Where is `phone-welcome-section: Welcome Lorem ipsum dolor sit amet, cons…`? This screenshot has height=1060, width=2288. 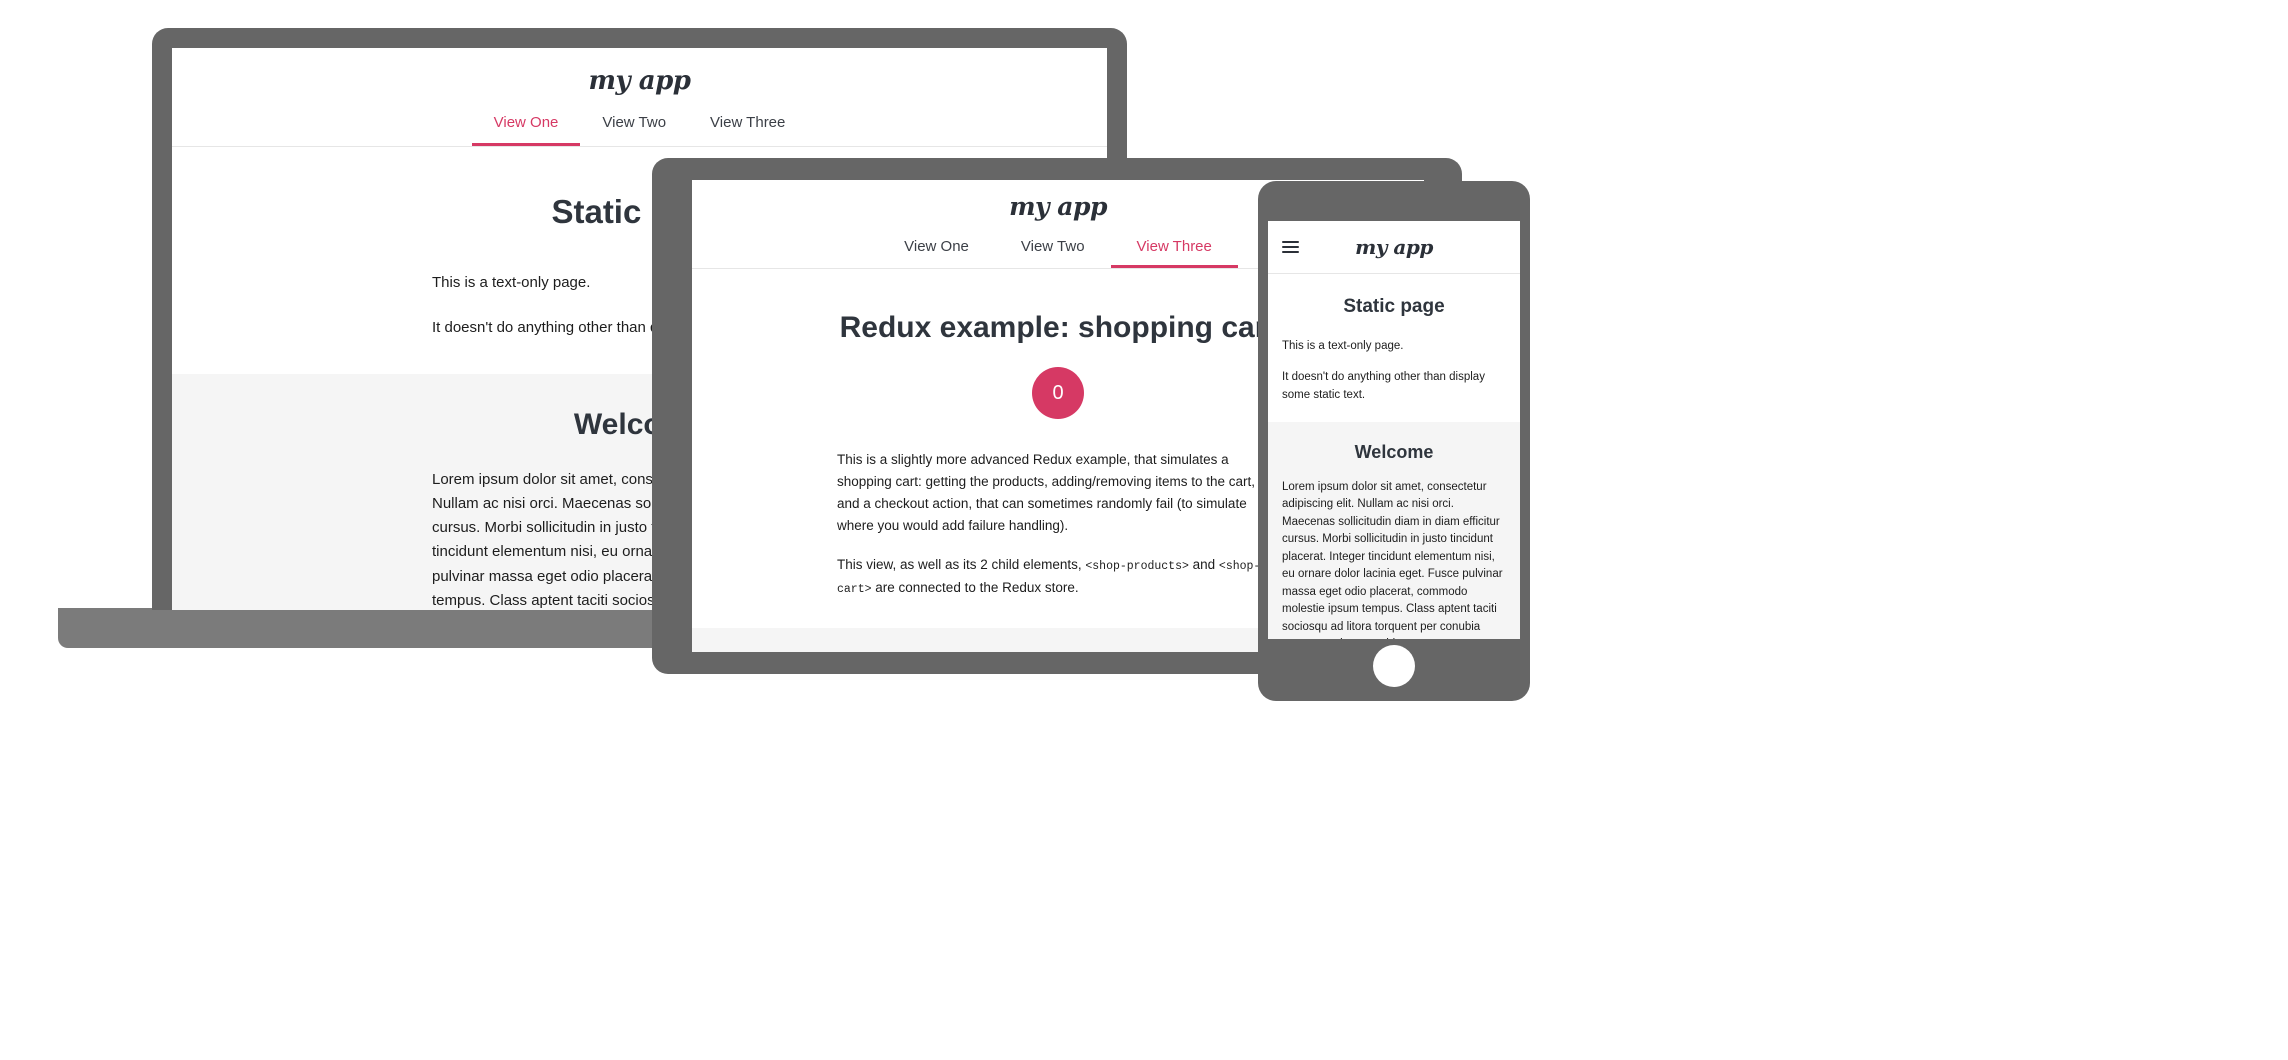 phone-welcome-section: Welcome Lorem ipsum dolor sit amet, cons… is located at coordinates (1394, 530).